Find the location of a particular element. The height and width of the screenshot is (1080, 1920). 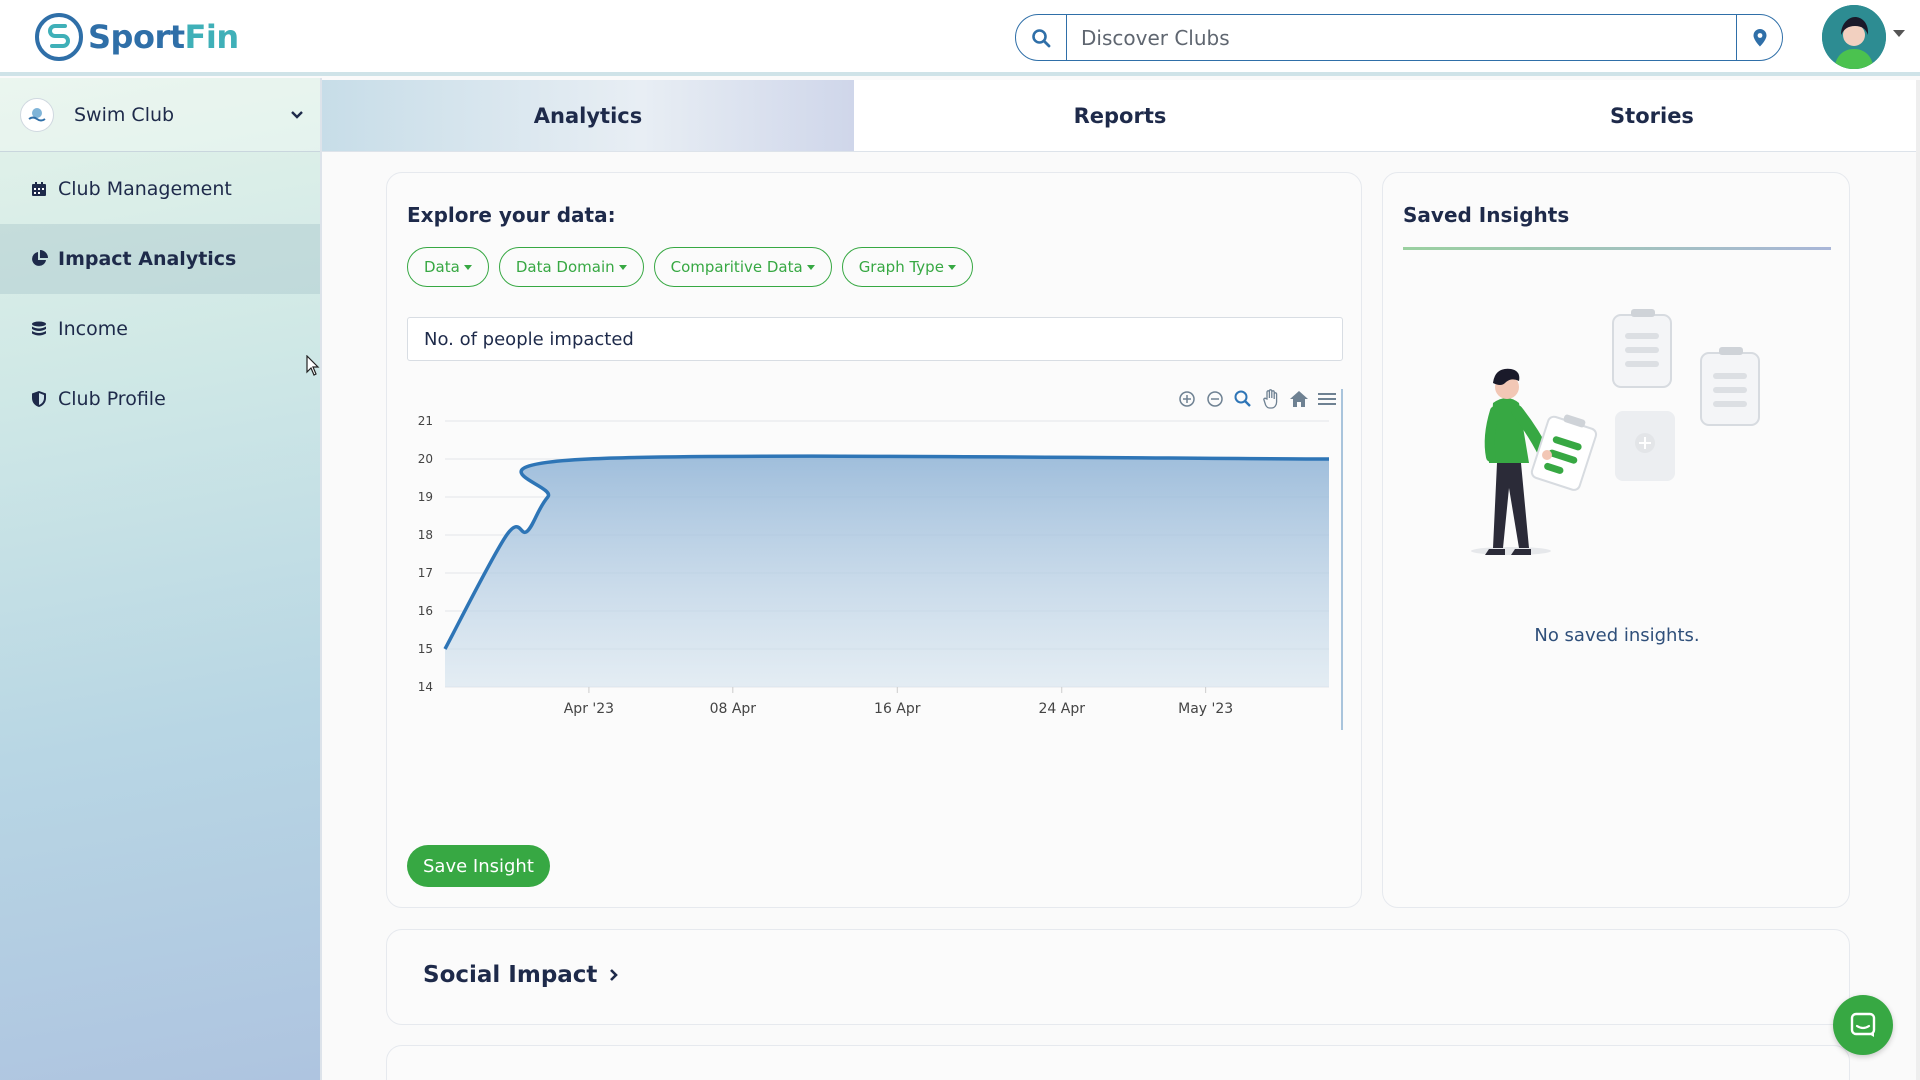

account-caret-icon is located at coordinates (1899, 33).